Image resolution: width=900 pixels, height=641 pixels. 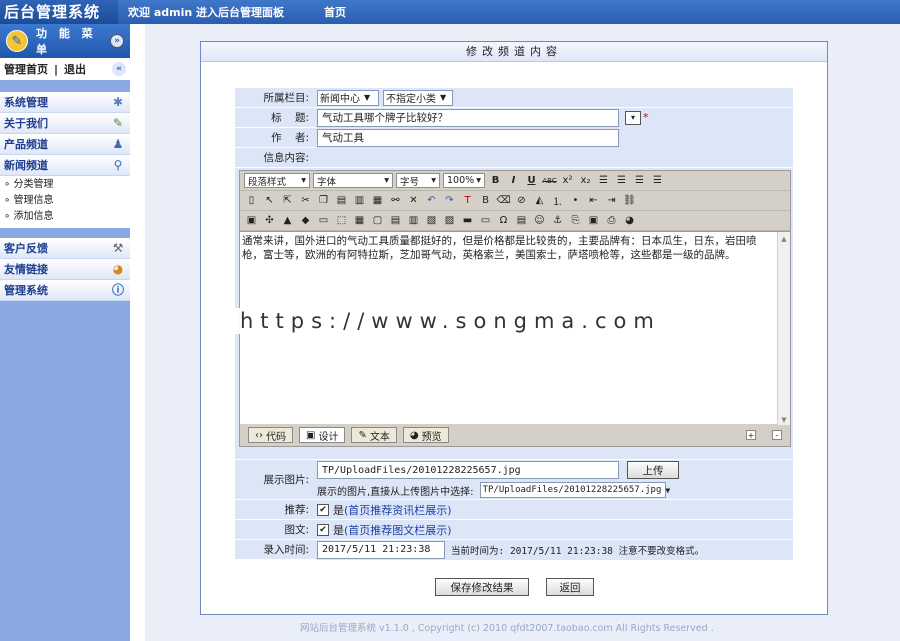 What do you see at coordinates (395, 200) in the screenshot?
I see `find-icon: ⚯` at bounding box center [395, 200].